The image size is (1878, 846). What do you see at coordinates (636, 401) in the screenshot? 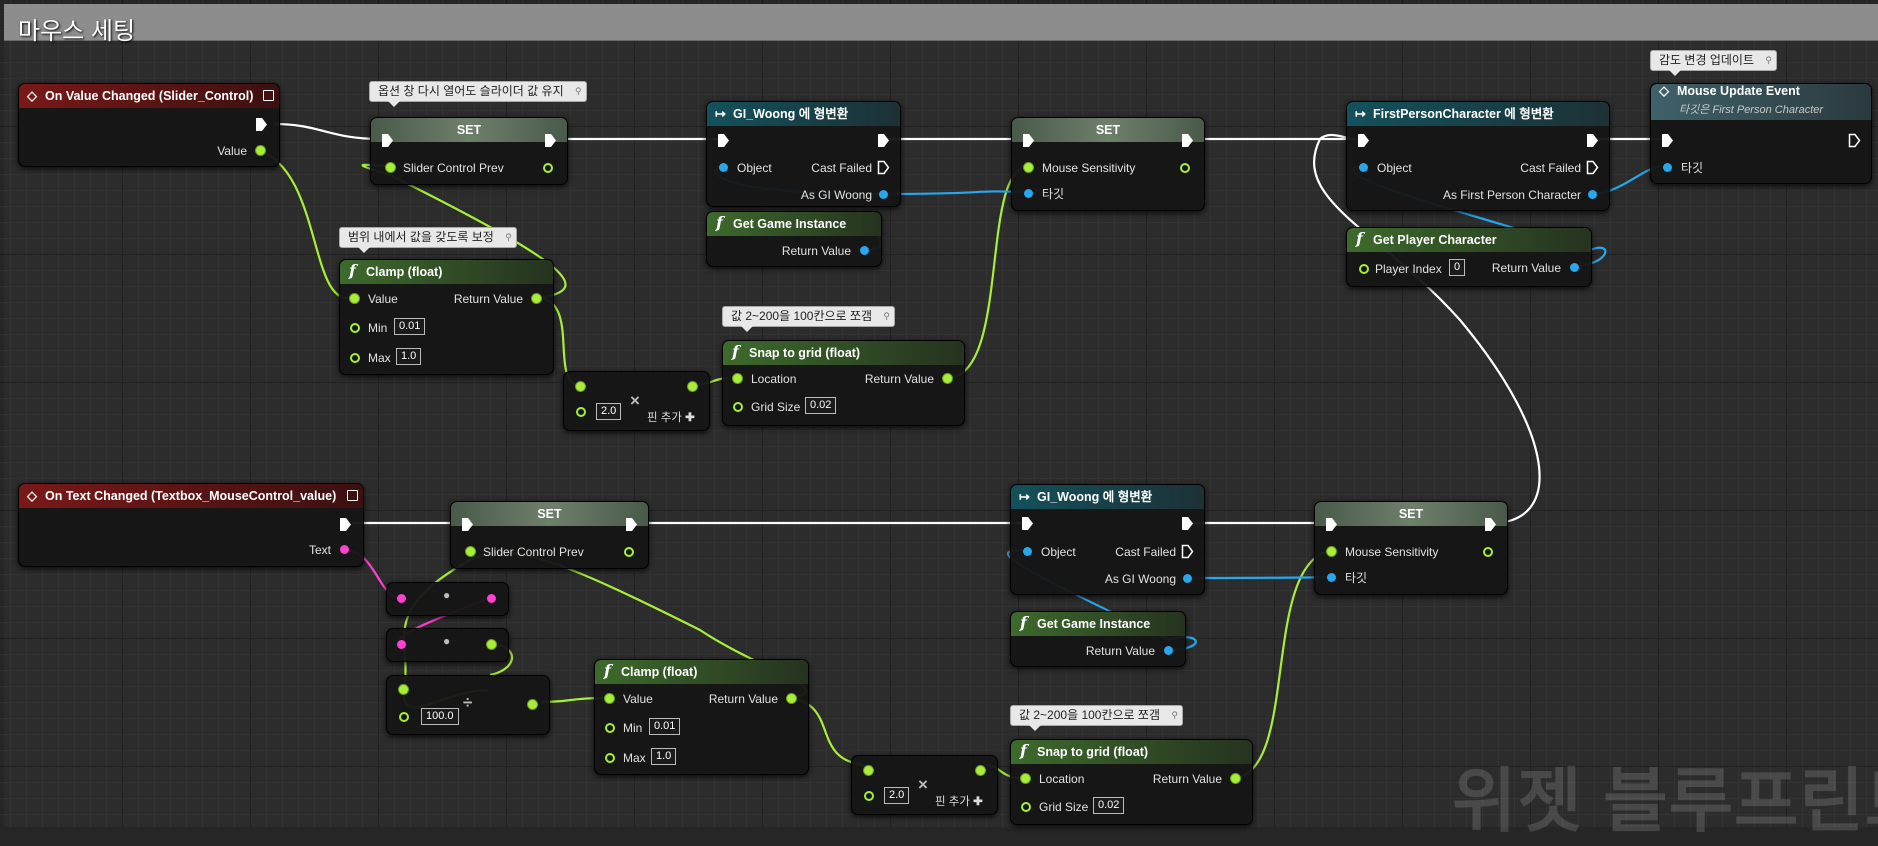
I see `node-multiply-top: 2.0 × 핀 추가 ✚` at bounding box center [636, 401].